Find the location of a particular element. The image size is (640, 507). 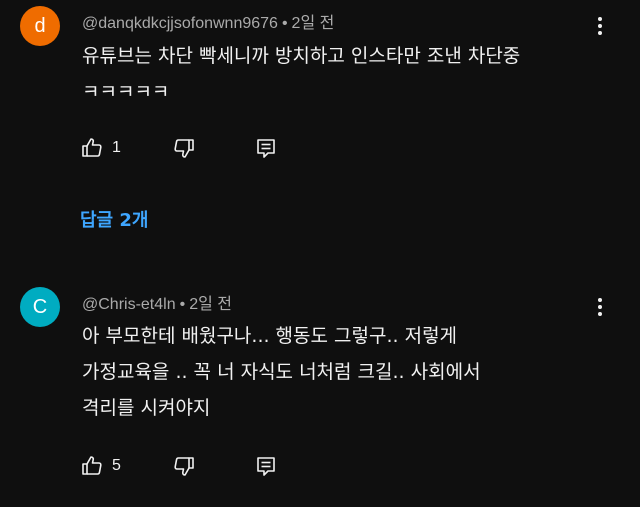

comment-author: @Chris-et4ln is located at coordinates (129, 304).